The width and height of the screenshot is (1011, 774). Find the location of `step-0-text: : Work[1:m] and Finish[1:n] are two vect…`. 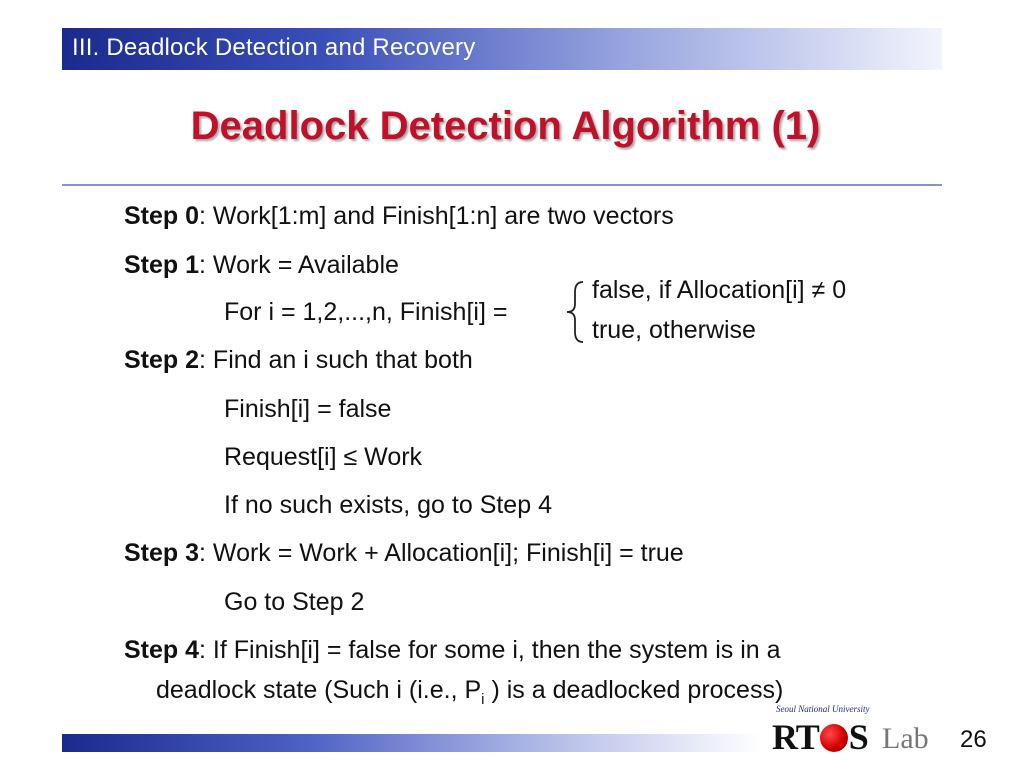

step-0-text: : Work[1:m] and Finish[1:n] are two vect… is located at coordinates (436, 216).